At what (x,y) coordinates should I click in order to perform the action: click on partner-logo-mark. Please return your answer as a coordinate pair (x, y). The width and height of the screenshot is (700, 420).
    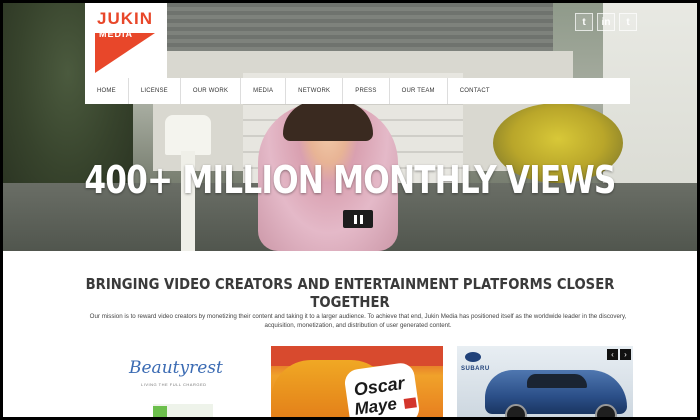
    Looking at the image, I should click on (160, 411).